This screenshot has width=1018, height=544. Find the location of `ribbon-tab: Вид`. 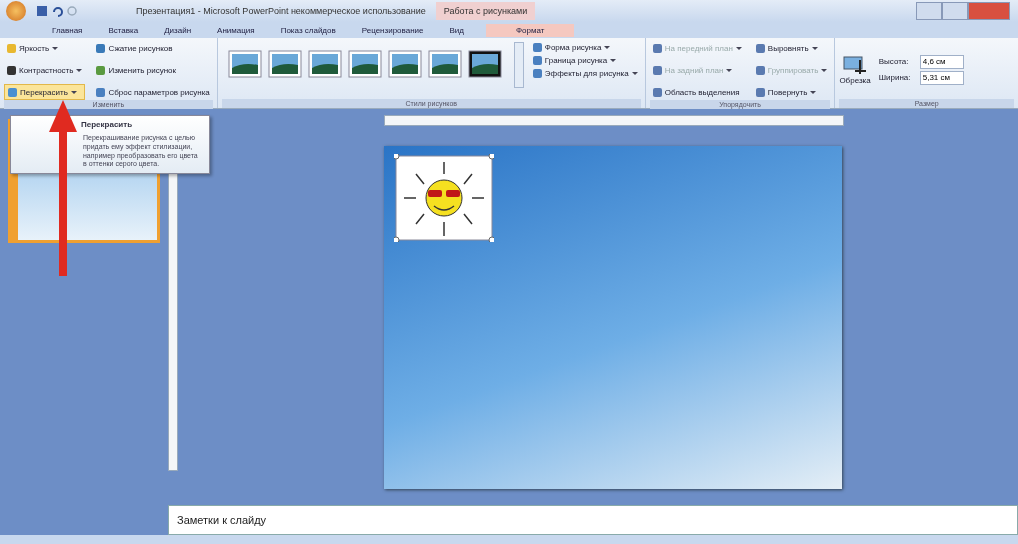

ribbon-tab: Вид is located at coordinates (456, 30).